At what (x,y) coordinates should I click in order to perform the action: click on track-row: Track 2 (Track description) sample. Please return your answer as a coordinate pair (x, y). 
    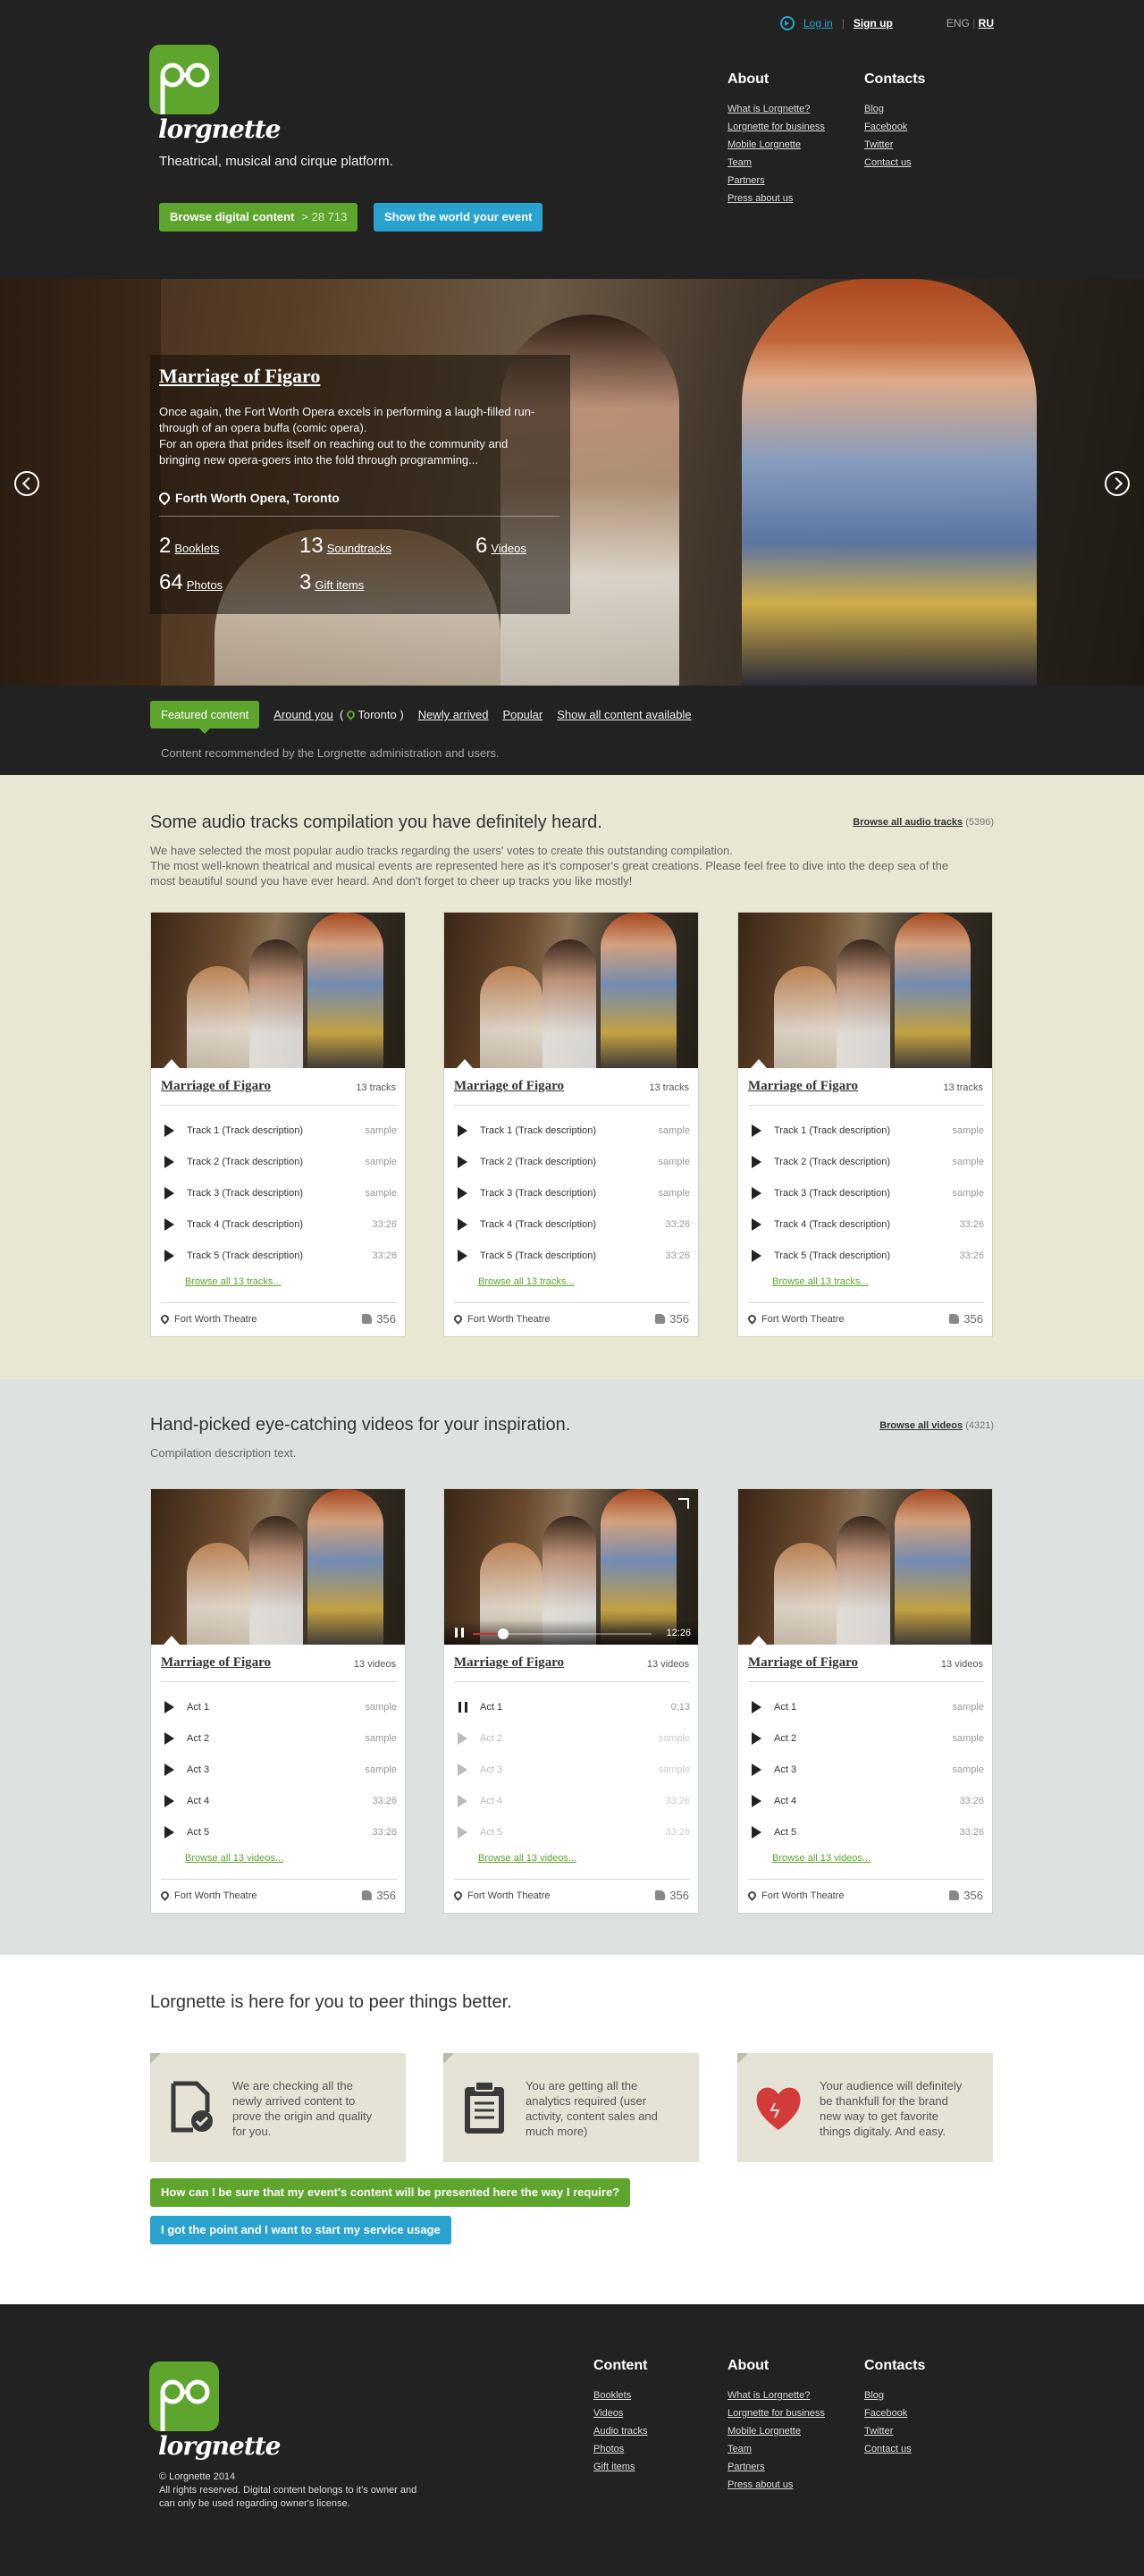
    Looking at the image, I should click on (572, 1162).